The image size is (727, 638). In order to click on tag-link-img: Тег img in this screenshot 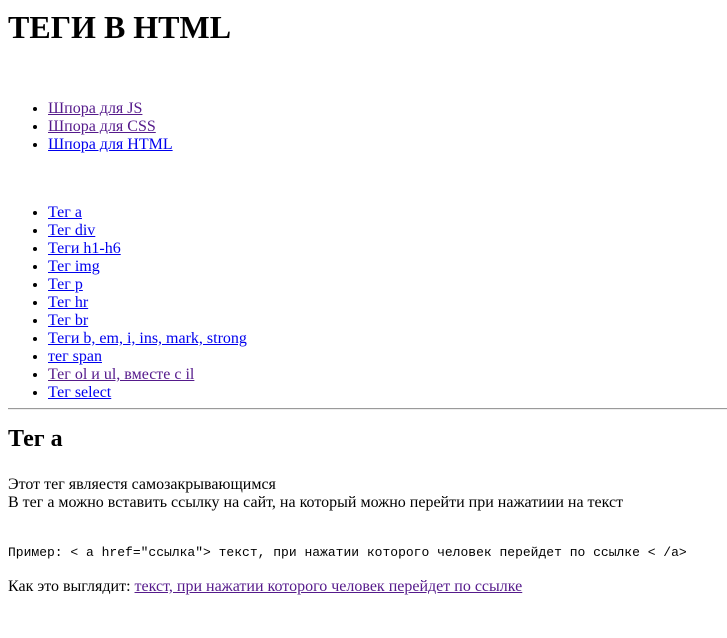, I will do `click(74, 266)`.